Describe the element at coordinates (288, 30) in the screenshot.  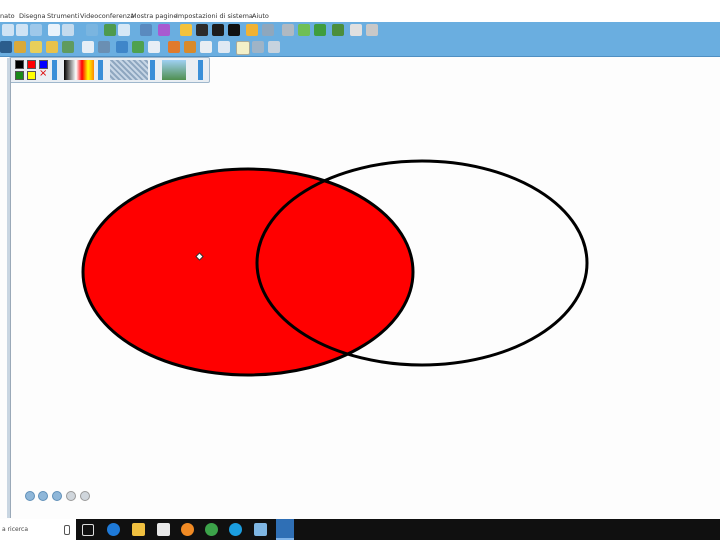
I see `gift-icon` at that location.